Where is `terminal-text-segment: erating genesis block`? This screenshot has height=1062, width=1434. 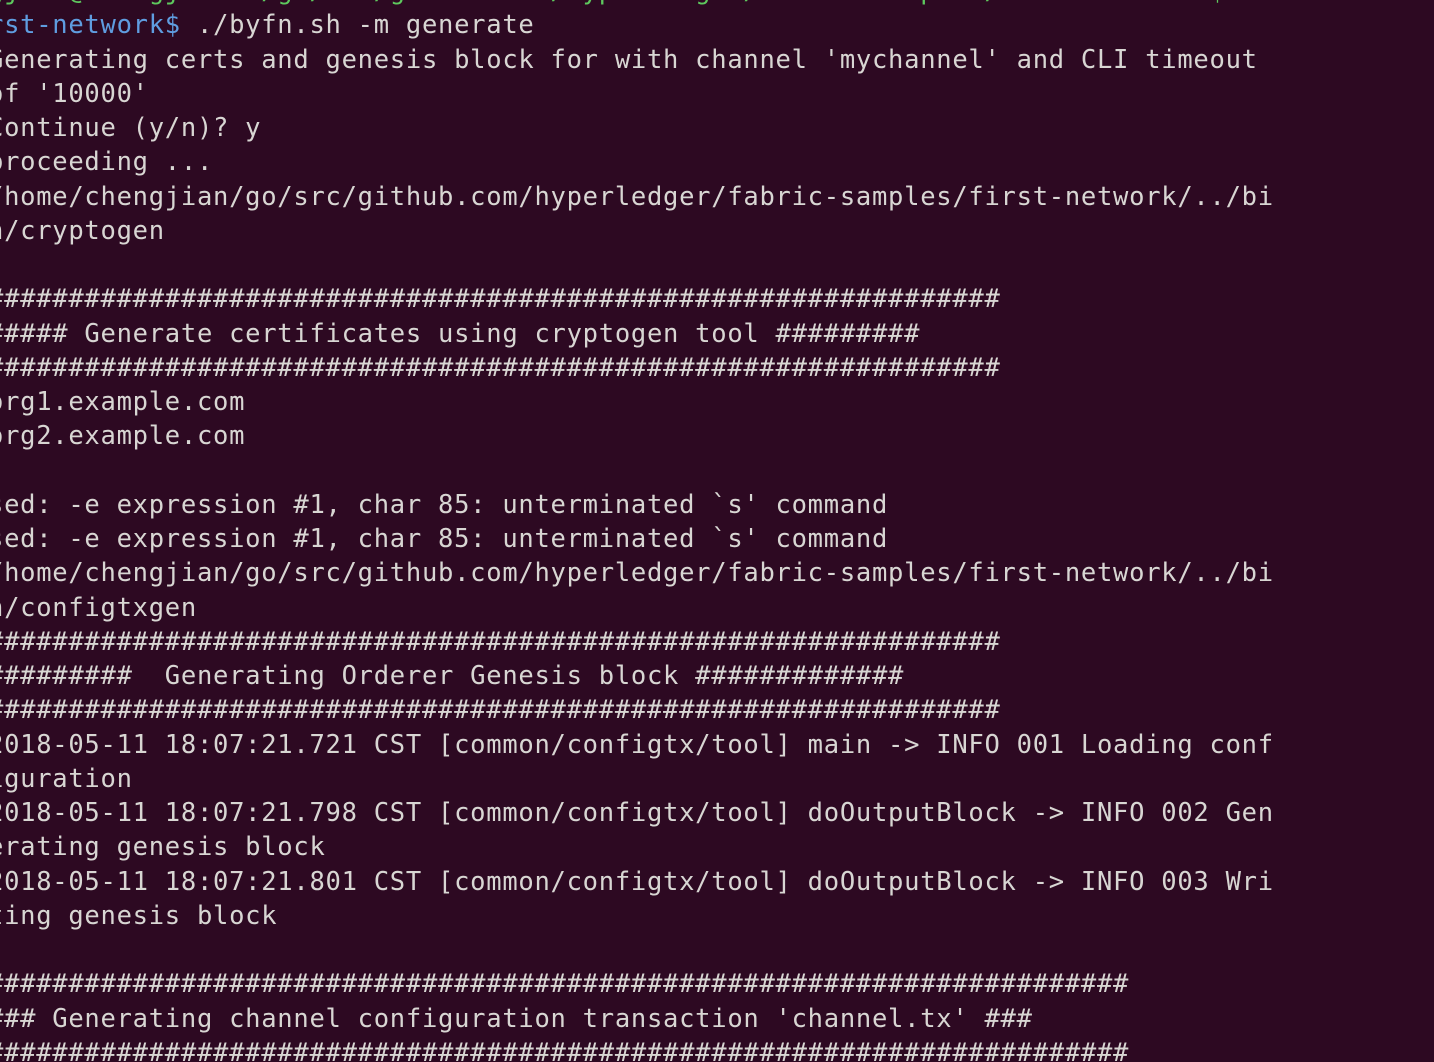 terminal-text-segment: erating genesis block is located at coordinates (163, 847).